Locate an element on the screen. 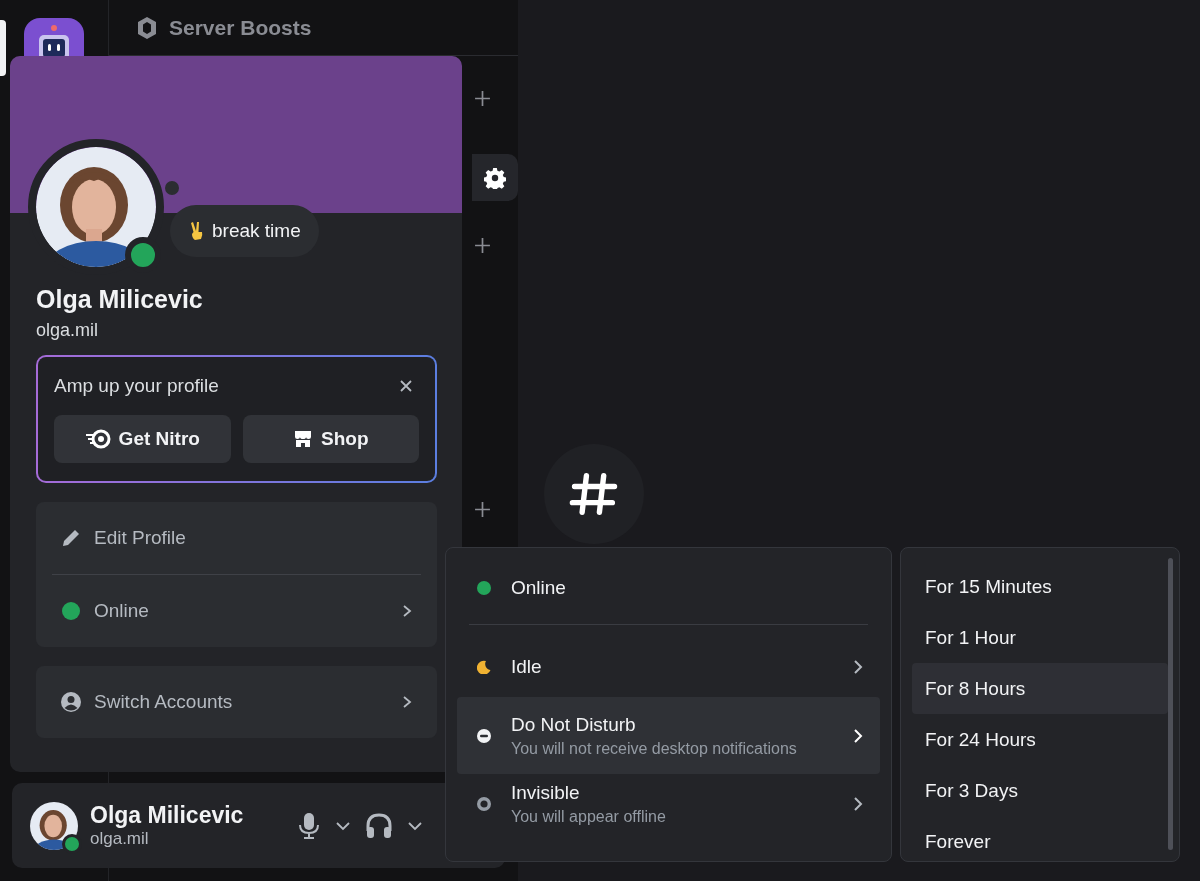 The image size is (1200, 881). custom-status-bubble: break time is located at coordinates (244, 231).